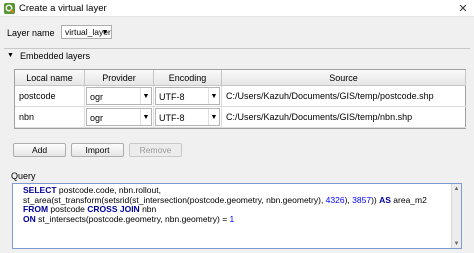 This screenshot has height=253, width=474. I want to click on sql-number: 4326, so click(335, 199).